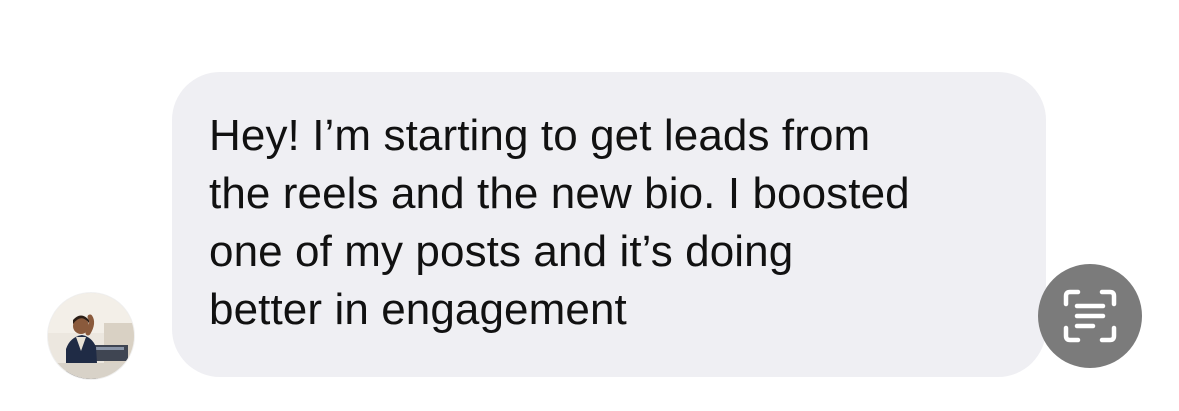 The width and height of the screenshot is (1179, 411). I want to click on sender-avatar, so click(91, 336).